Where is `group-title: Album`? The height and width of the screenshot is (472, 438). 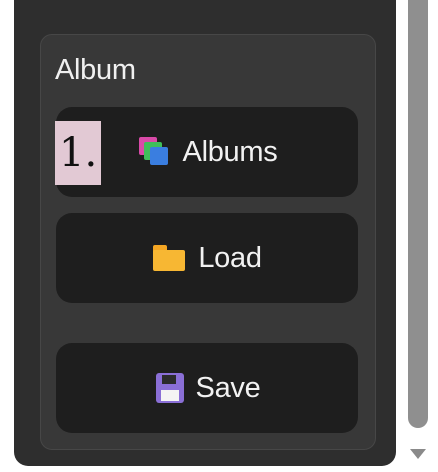
group-title: Album is located at coordinates (95, 70).